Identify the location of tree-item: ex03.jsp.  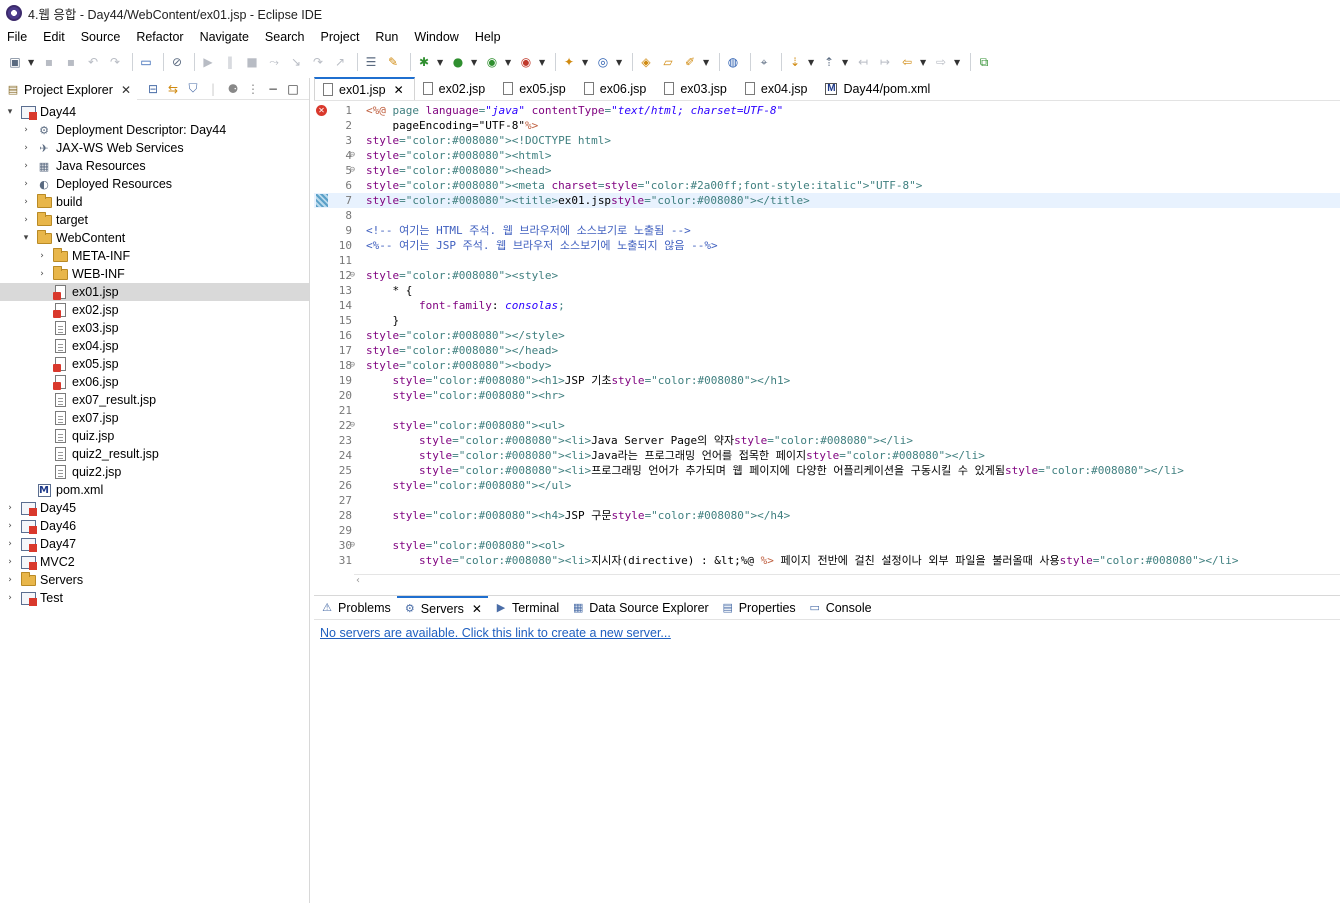
(154, 328).